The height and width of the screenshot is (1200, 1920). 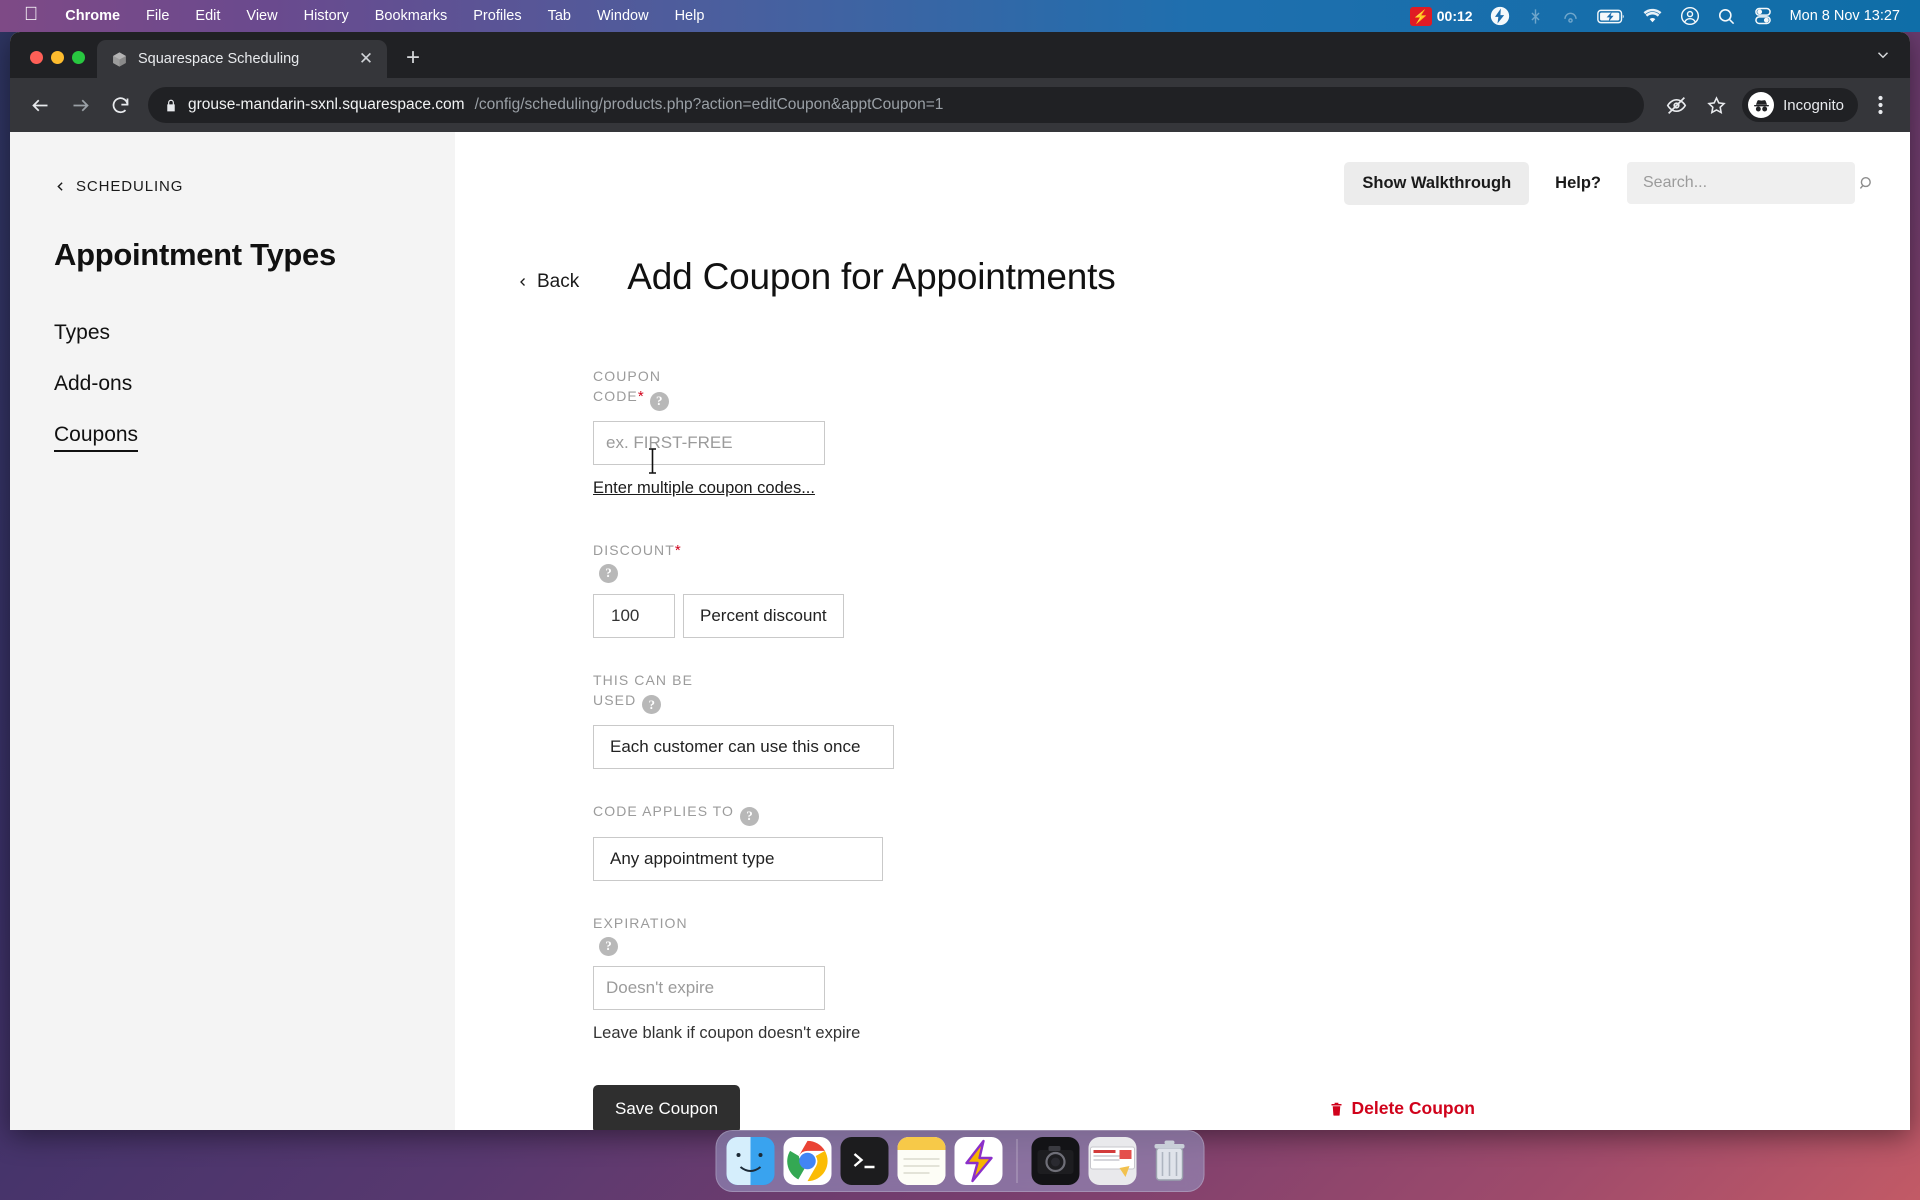 What do you see at coordinates (207, 16) in the screenshot?
I see `menu-item-edit: Edit` at bounding box center [207, 16].